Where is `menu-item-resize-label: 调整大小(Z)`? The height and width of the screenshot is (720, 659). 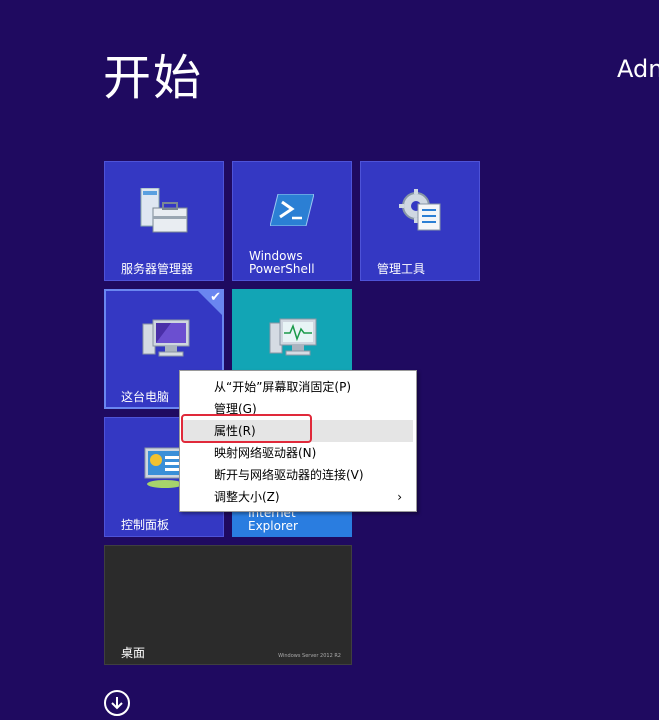
menu-item-resize-label: 调整大小(Z) is located at coordinates (247, 497).